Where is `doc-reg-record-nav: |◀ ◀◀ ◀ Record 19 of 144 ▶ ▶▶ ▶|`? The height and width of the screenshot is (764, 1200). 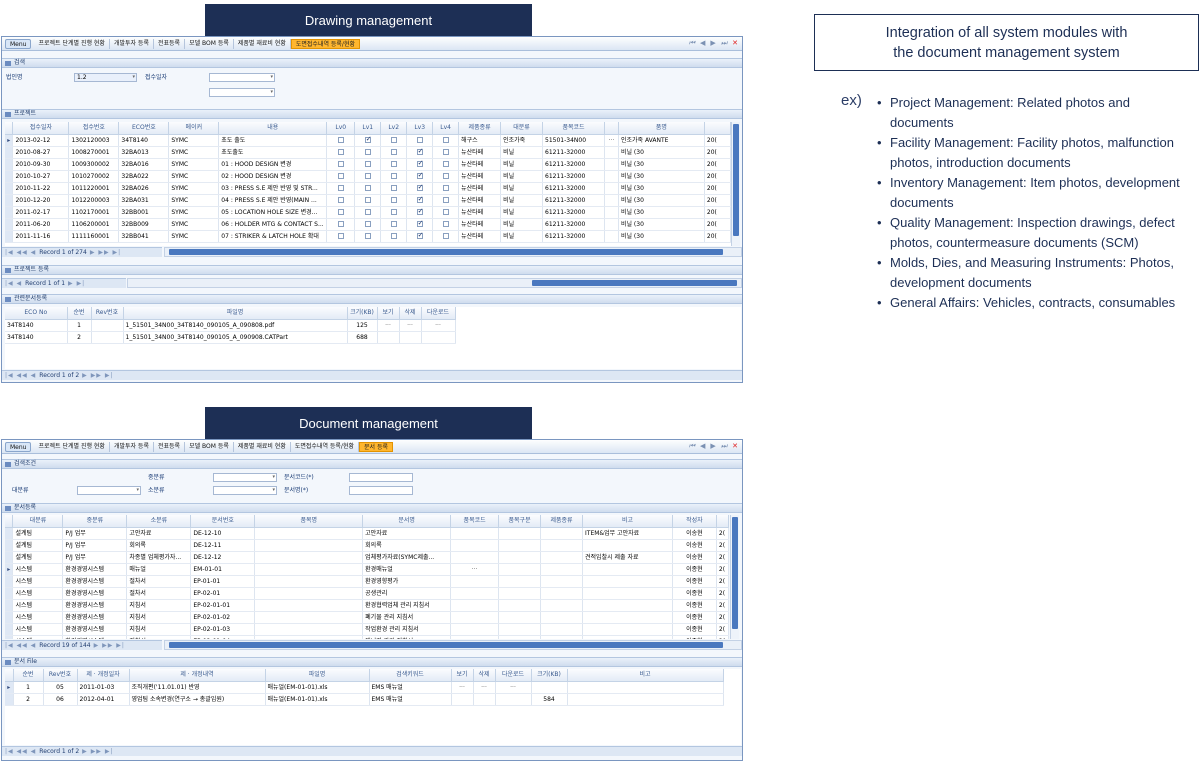 doc-reg-record-nav: |◀ ◀◀ ◀ Record 19 of 144 ▶ ▶▶ ▶| is located at coordinates (82, 645).